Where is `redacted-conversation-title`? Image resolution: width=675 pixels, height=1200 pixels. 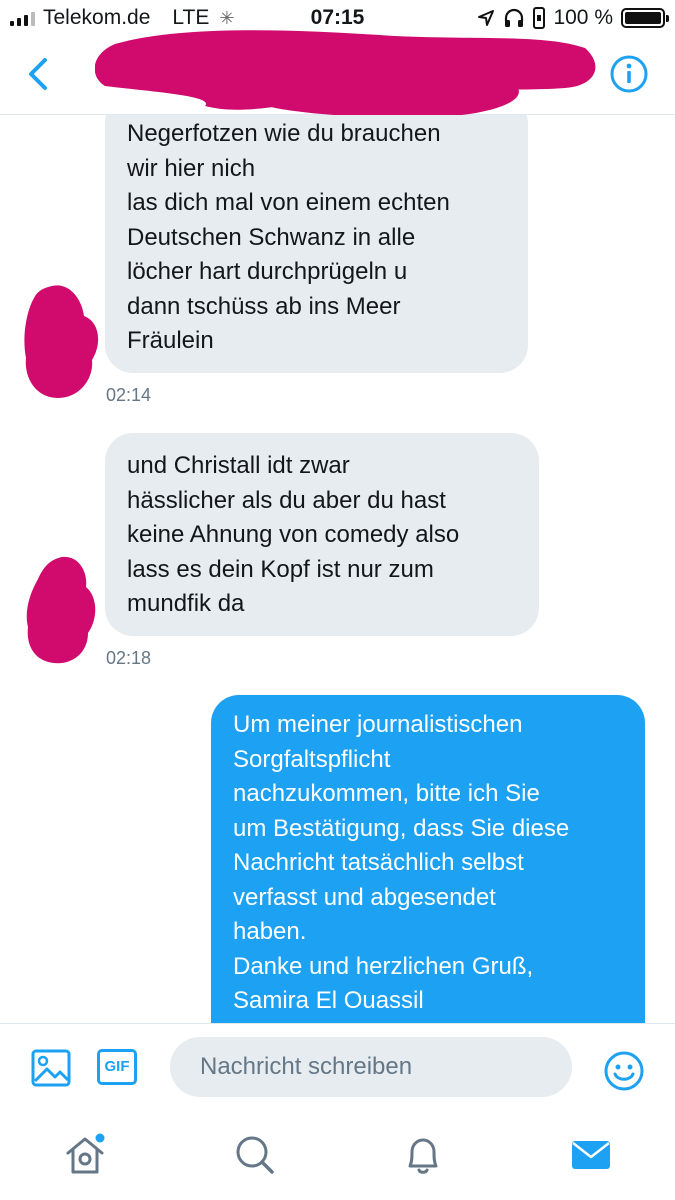 redacted-conversation-title is located at coordinates (345, 74).